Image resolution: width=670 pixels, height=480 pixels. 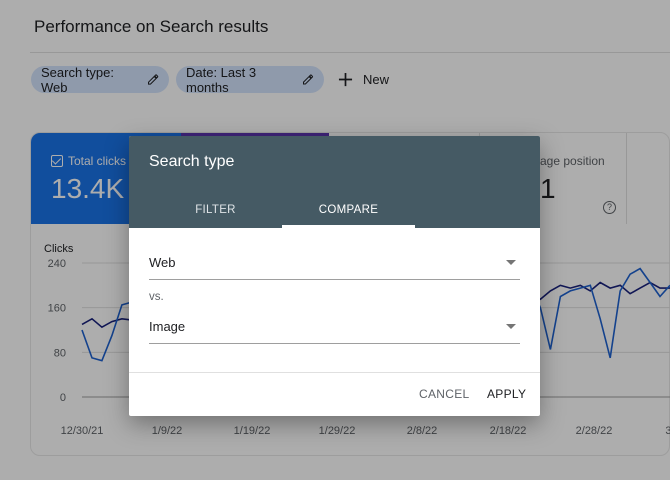 What do you see at coordinates (506, 394) in the screenshot?
I see `apply-button: APPLY` at bounding box center [506, 394].